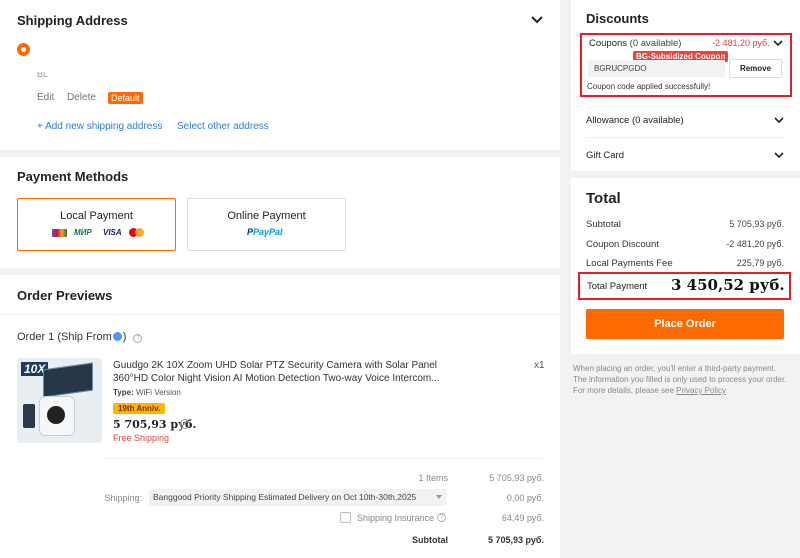 This screenshot has height=558, width=800. I want to click on edit-address-link: Edit, so click(45, 97).